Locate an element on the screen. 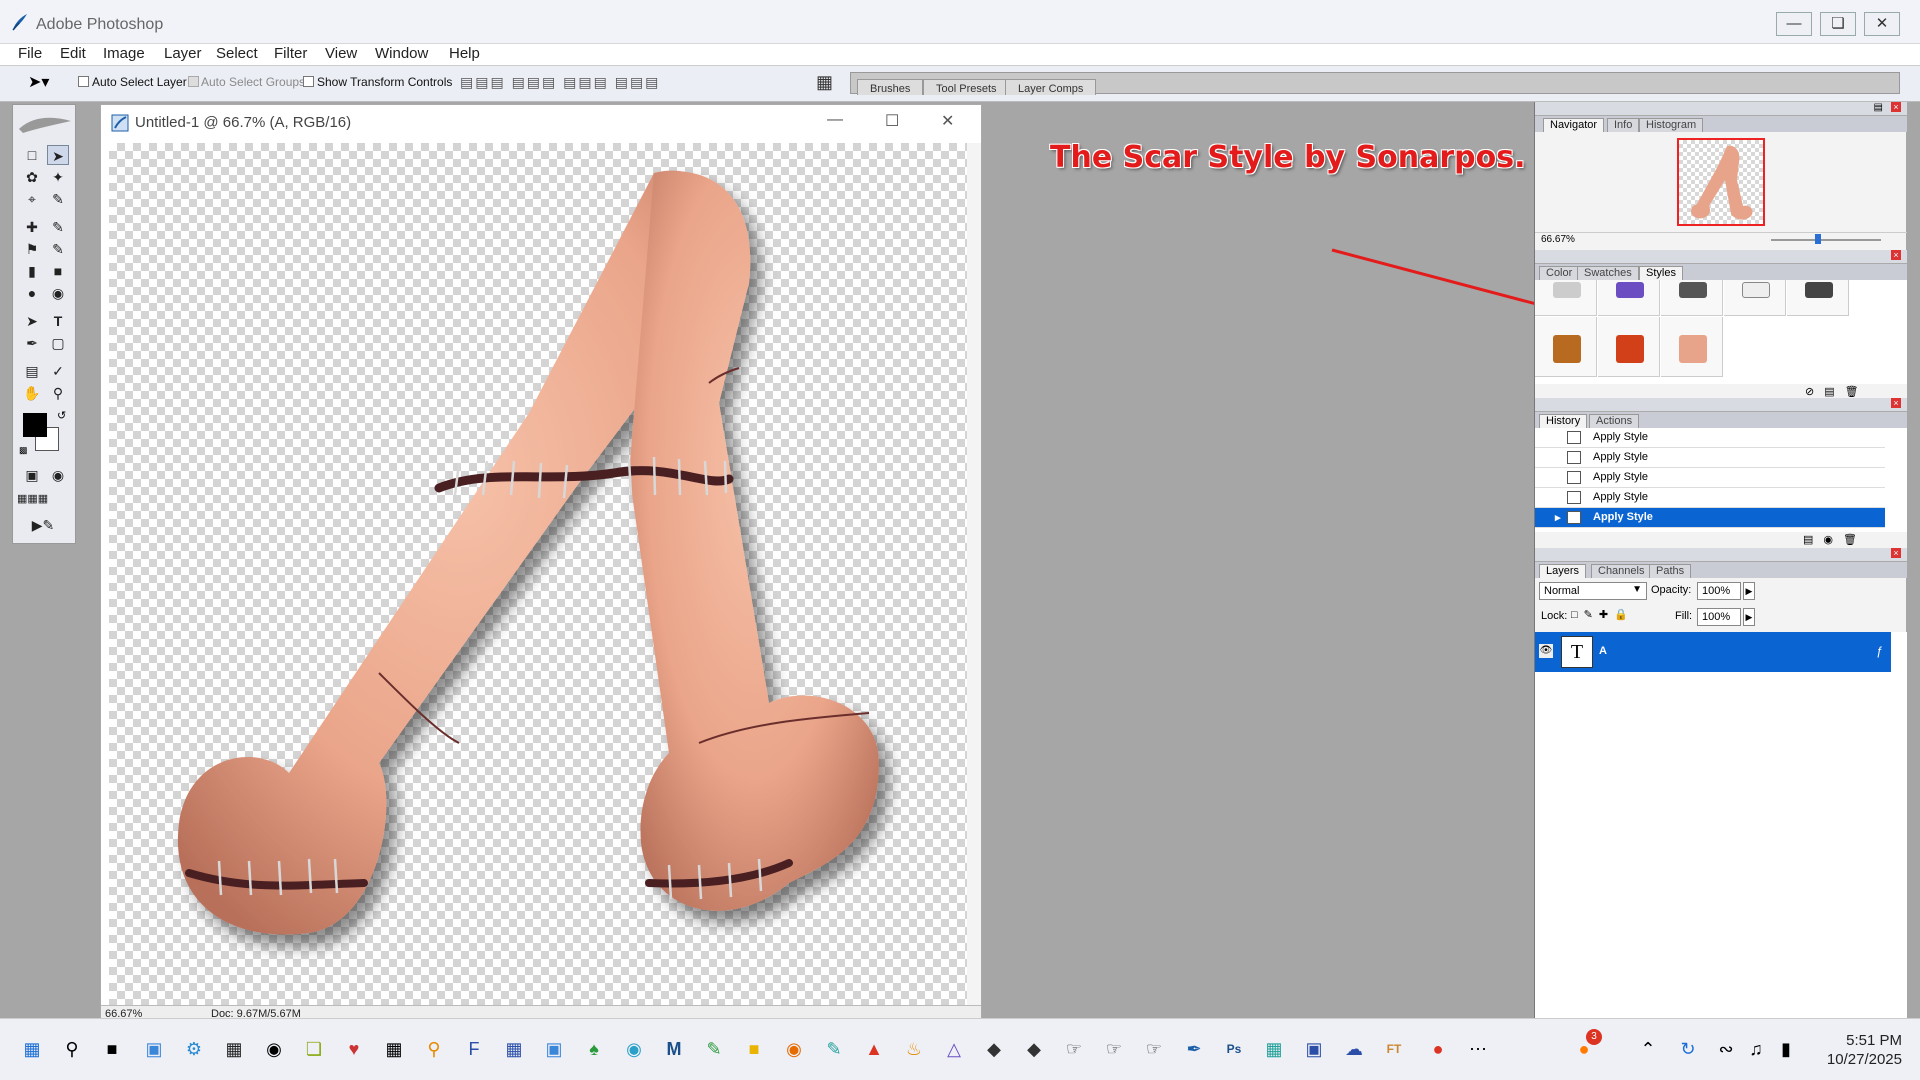 The width and height of the screenshot is (1920, 1080). app-icon-26: ▣ is located at coordinates (1314, 1049).